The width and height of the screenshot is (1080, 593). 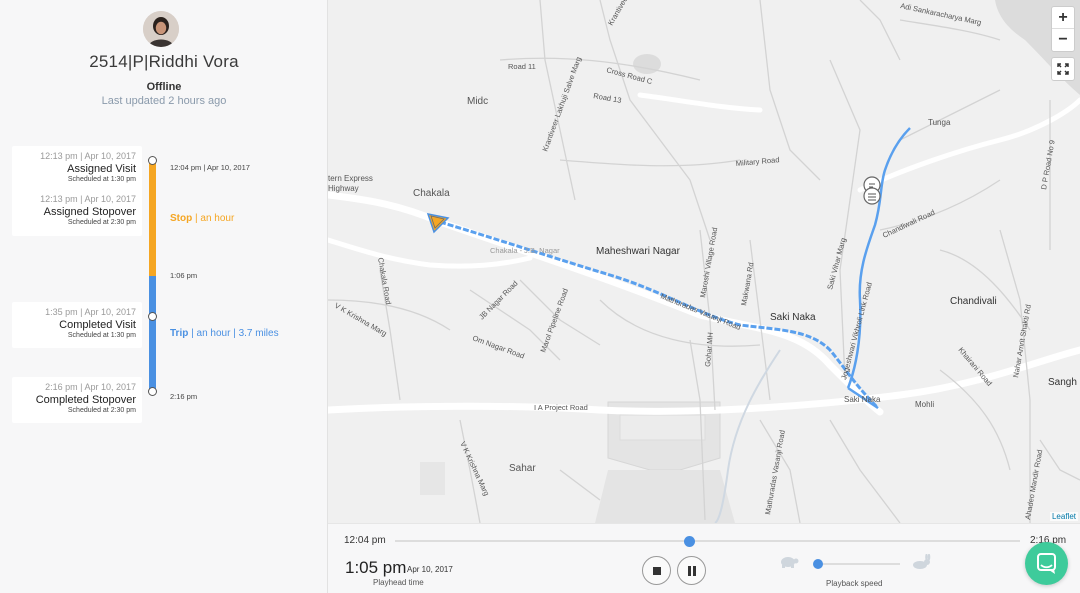 I want to click on zoom-control: + −, so click(x=1063, y=29).